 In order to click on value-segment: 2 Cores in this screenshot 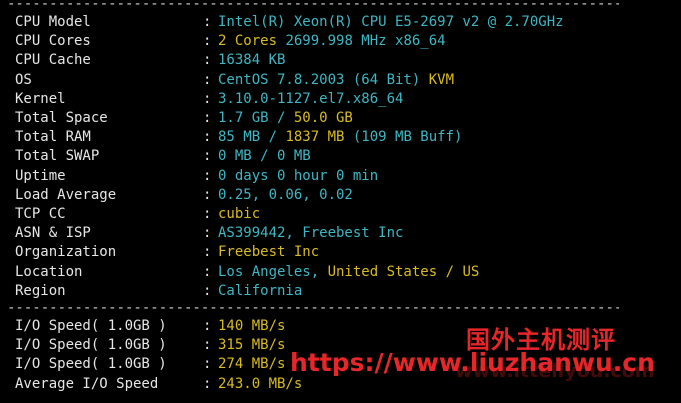, I will do `click(252, 41)`.